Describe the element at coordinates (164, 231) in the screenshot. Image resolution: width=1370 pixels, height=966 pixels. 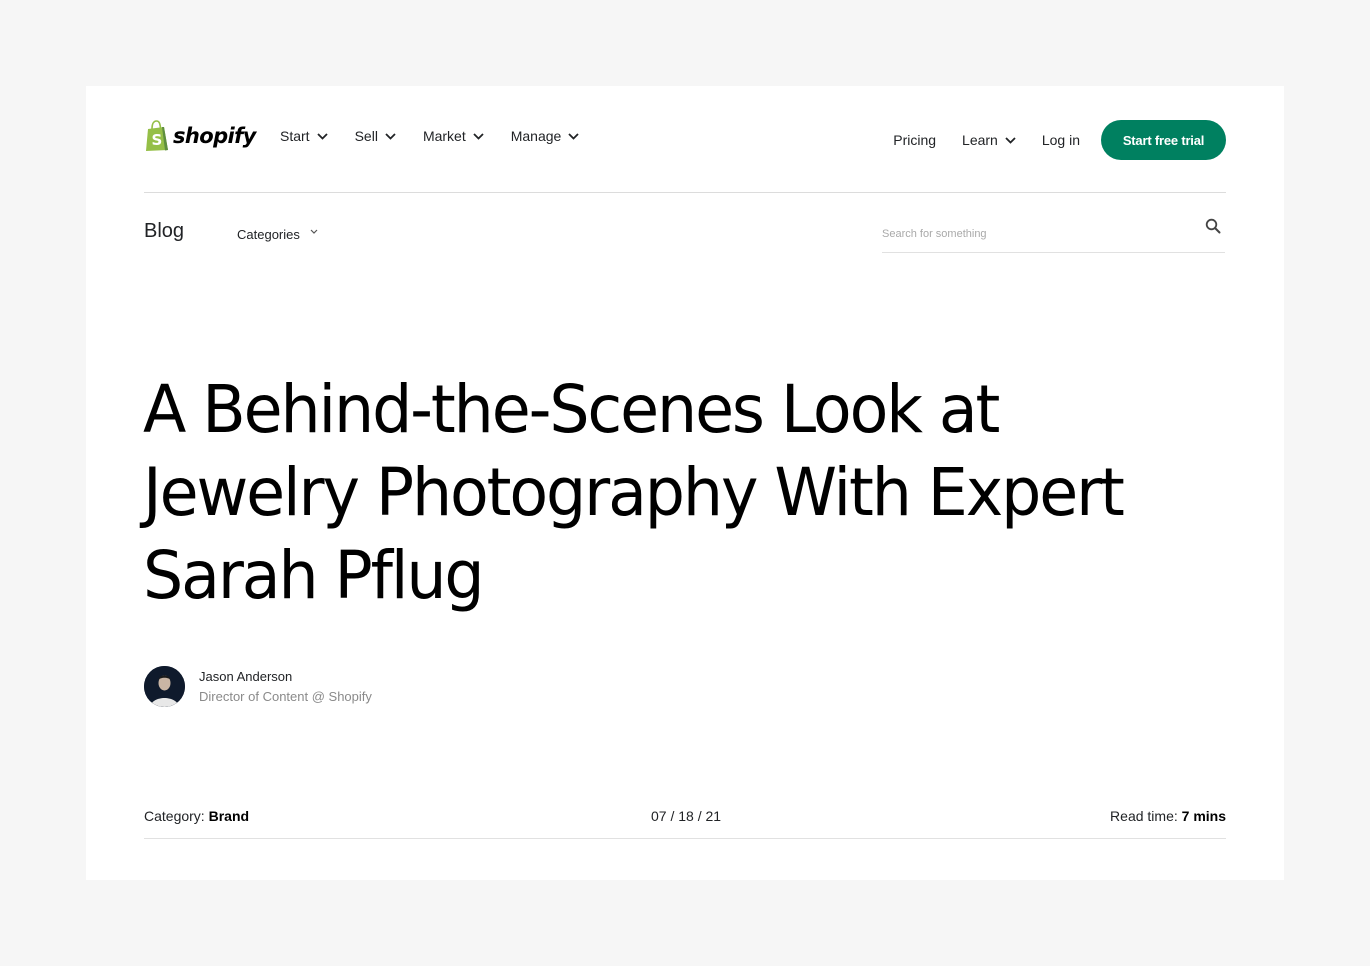
I see `blog-title: Blog` at that location.